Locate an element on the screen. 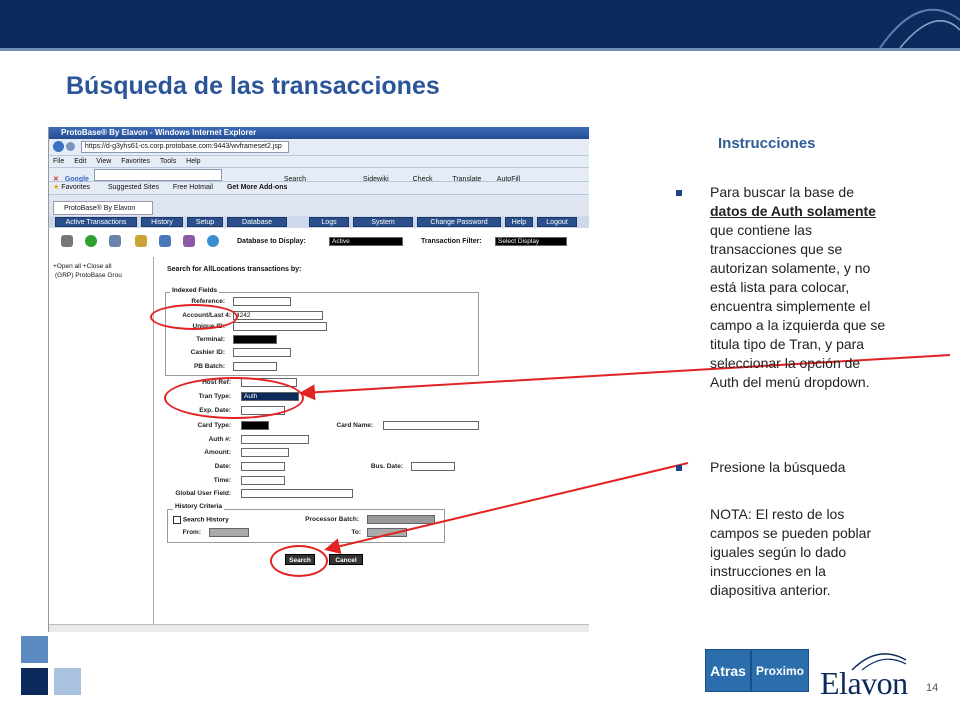  bullet-1-text-pre: Para buscar la base de is located at coordinates (782, 192).